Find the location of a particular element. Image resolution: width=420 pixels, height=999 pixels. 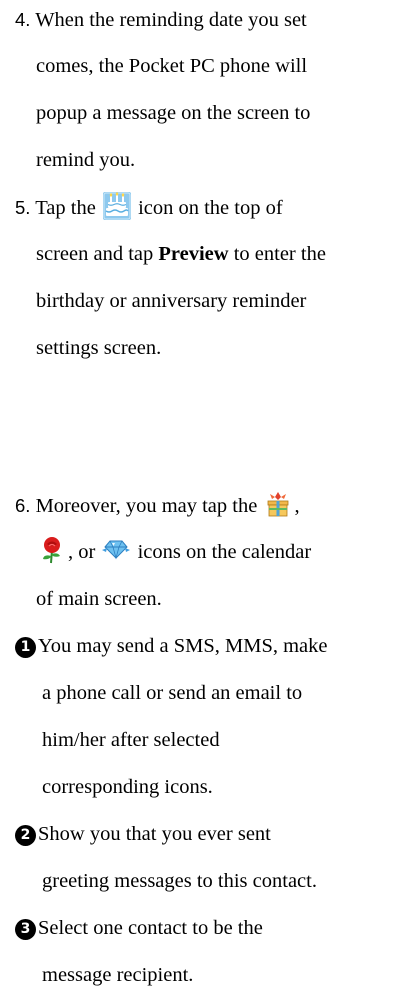

diamond-icon is located at coordinates (116, 550).